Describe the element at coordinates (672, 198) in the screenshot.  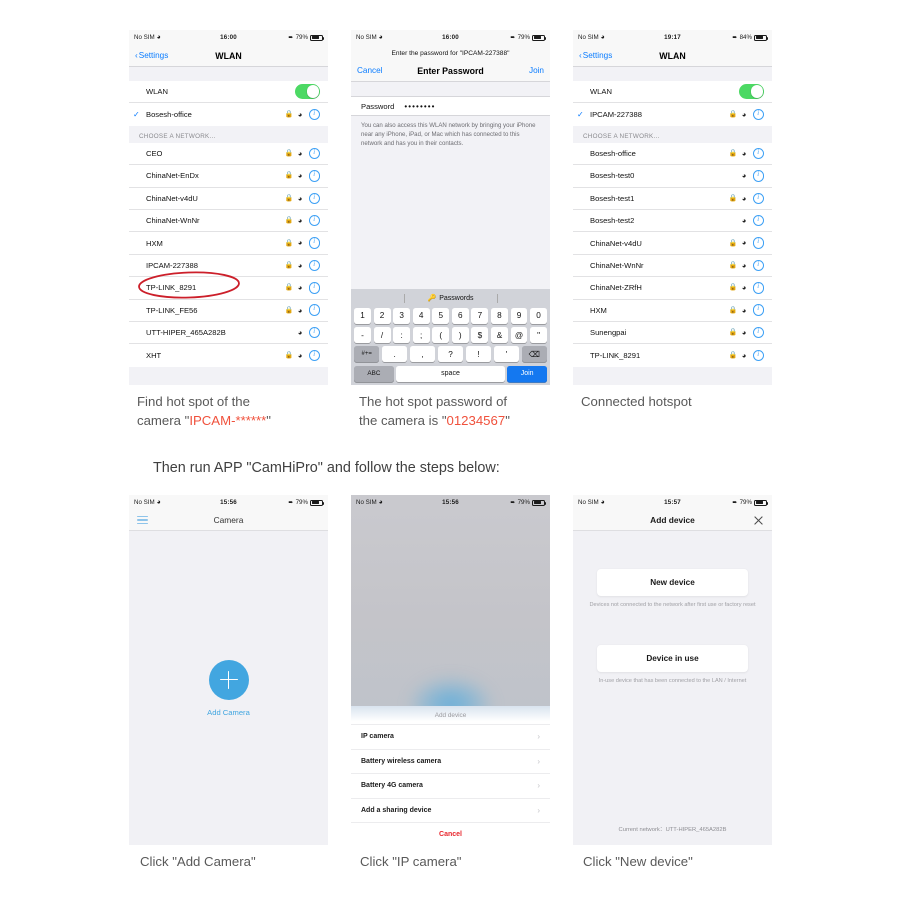
I see `network-row: Bosesh-test1 🔒 ◕ i` at that location.